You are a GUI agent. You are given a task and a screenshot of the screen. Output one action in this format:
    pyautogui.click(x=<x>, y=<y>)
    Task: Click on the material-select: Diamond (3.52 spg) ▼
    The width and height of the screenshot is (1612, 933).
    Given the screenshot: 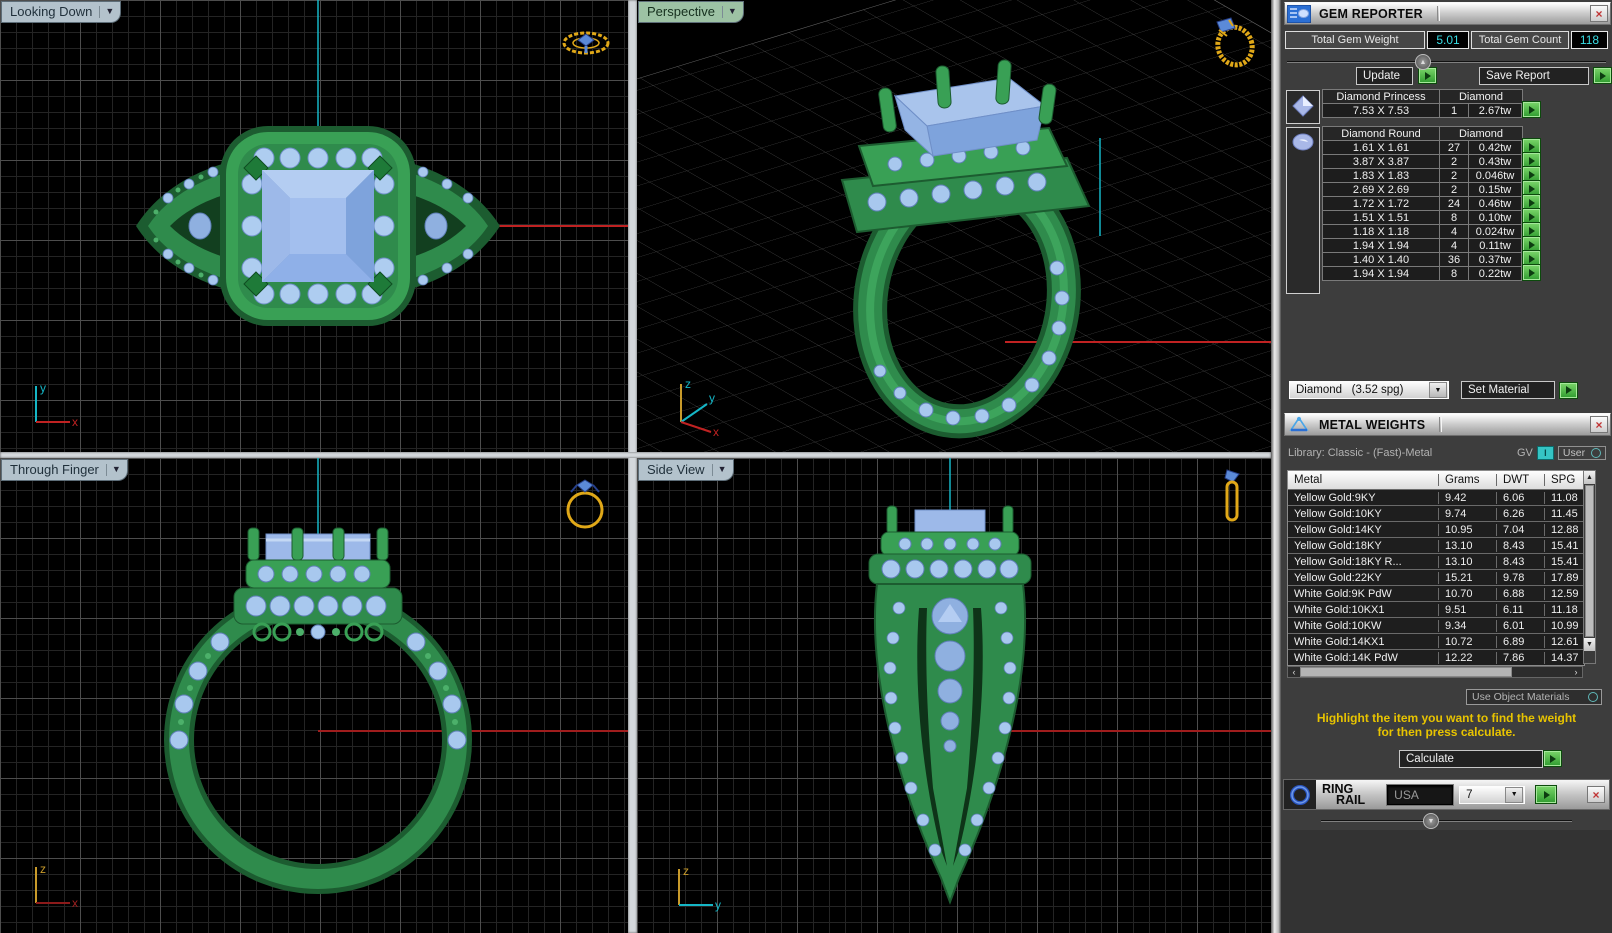 What is the action you would take?
    pyautogui.click(x=1369, y=390)
    